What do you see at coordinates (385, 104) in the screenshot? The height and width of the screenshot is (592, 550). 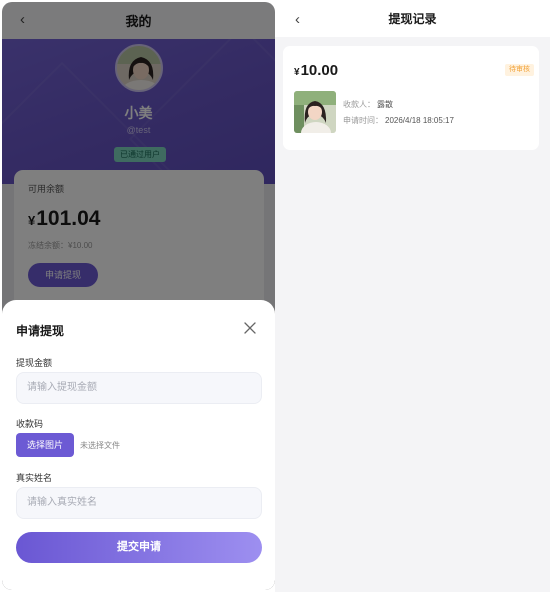 I see `payee-name: 露散` at bounding box center [385, 104].